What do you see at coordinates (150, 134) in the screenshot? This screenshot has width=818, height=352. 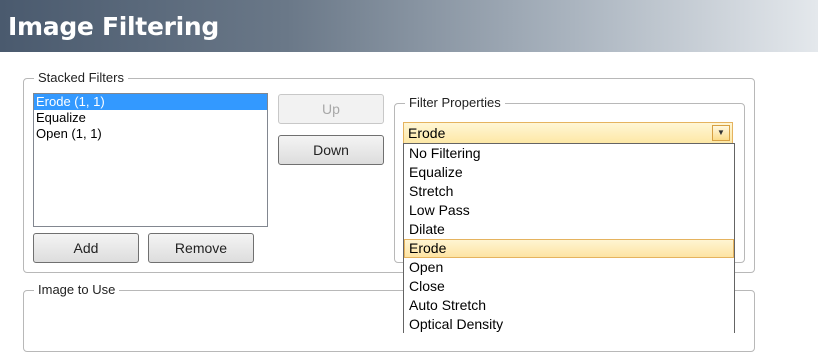 I see `list-item: Open (1, 1)` at bounding box center [150, 134].